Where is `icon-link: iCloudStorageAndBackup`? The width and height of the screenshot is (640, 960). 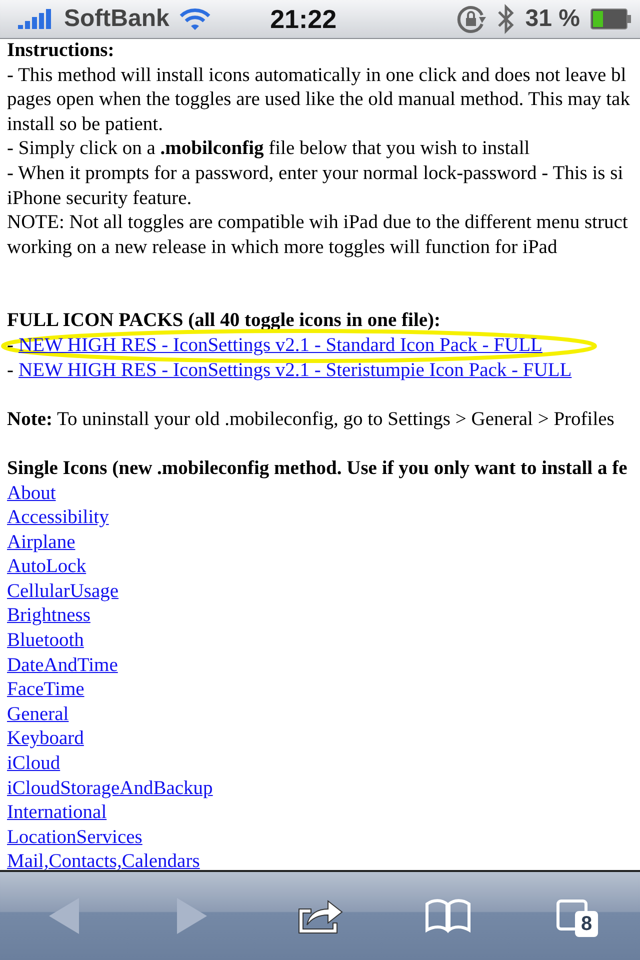 icon-link: iCloudStorageAndBackup is located at coordinates (110, 788).